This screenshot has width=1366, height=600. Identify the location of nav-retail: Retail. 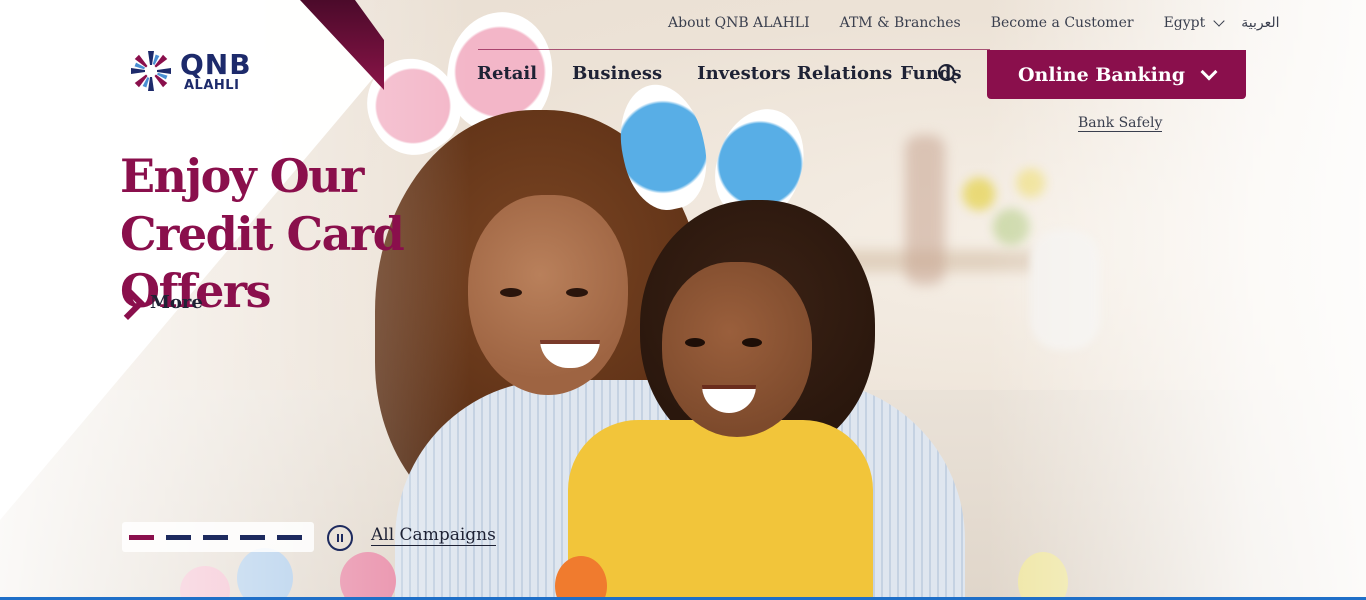
(507, 73).